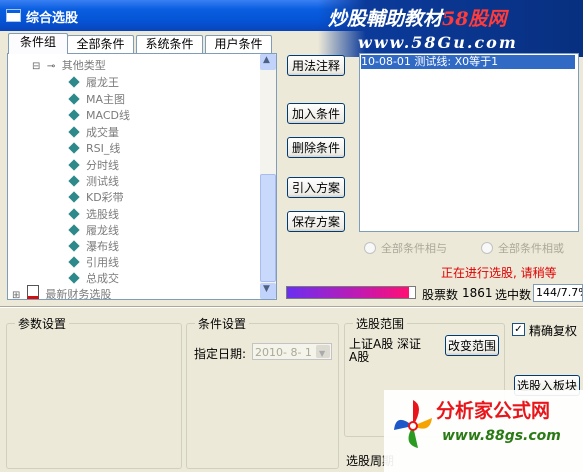 The width and height of the screenshot is (583, 472). I want to click on scroll-up-button: ▲, so click(268, 62).